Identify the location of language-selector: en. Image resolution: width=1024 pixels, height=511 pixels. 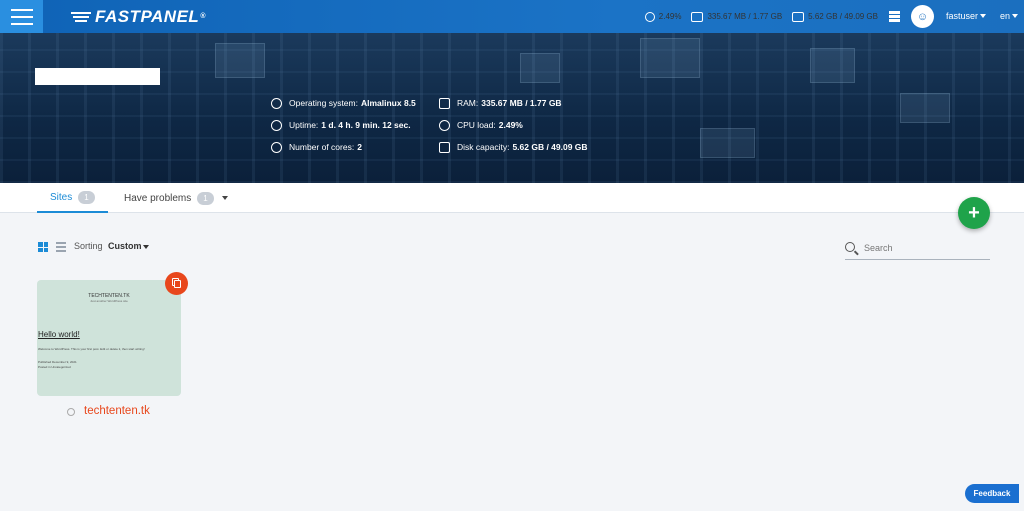
(1005, 16).